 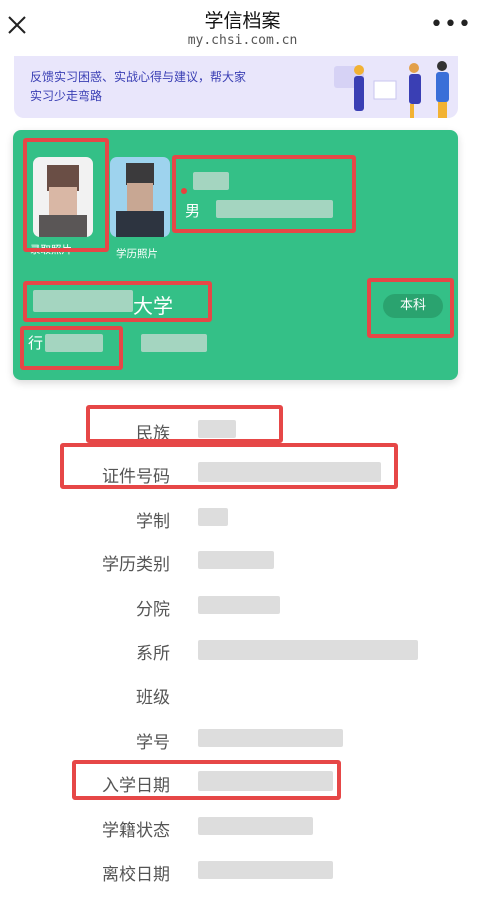 I want to click on field-value-graduation-date, so click(x=265, y=870).